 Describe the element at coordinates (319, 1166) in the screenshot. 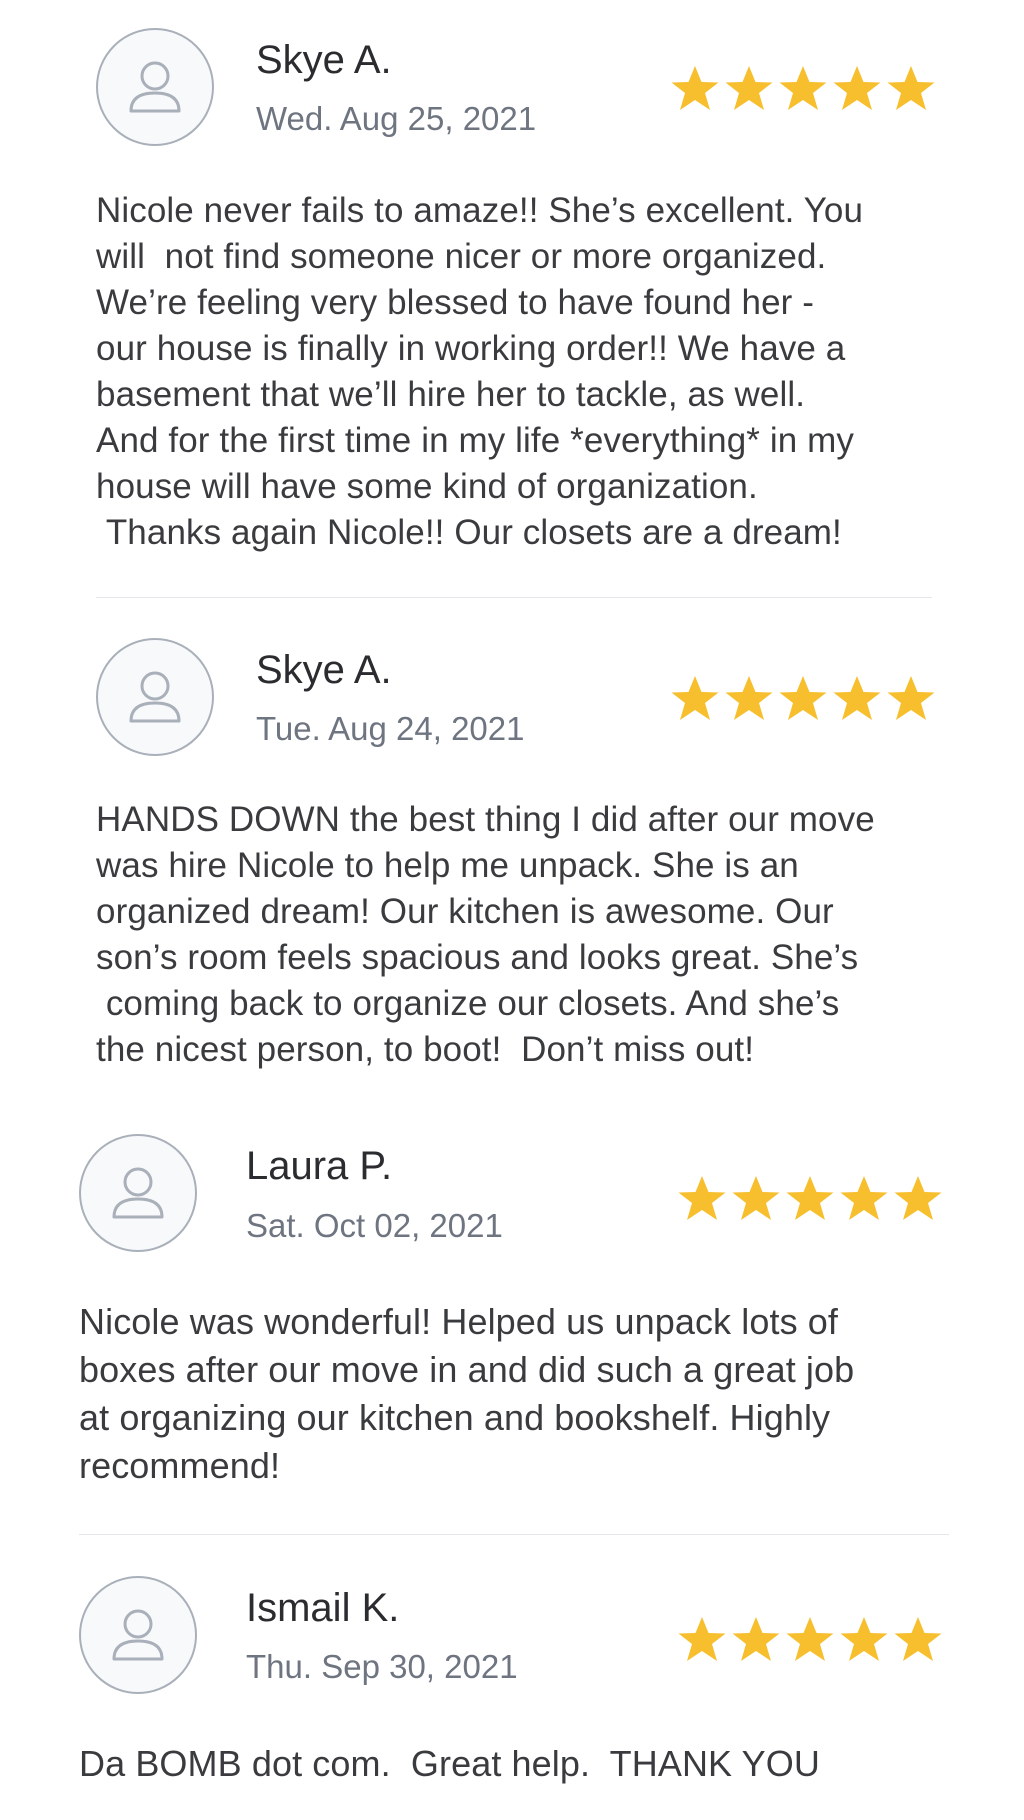

I see `reviewer-name: Laura P.` at that location.